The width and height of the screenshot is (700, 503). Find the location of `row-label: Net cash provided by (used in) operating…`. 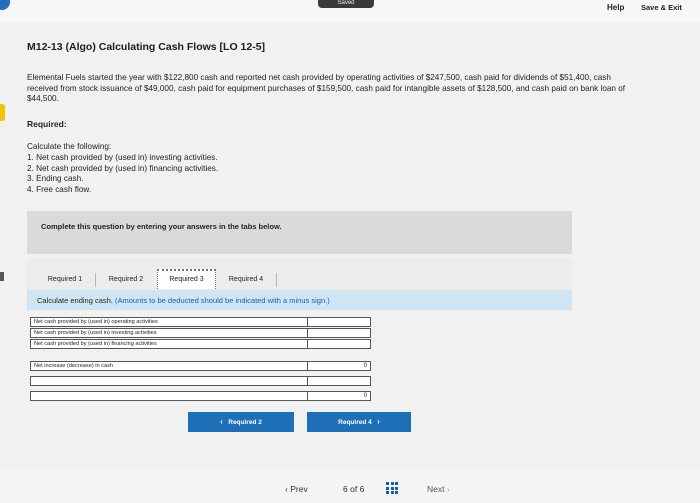

row-label: Net cash provided by (used in) operating… is located at coordinates (96, 322).